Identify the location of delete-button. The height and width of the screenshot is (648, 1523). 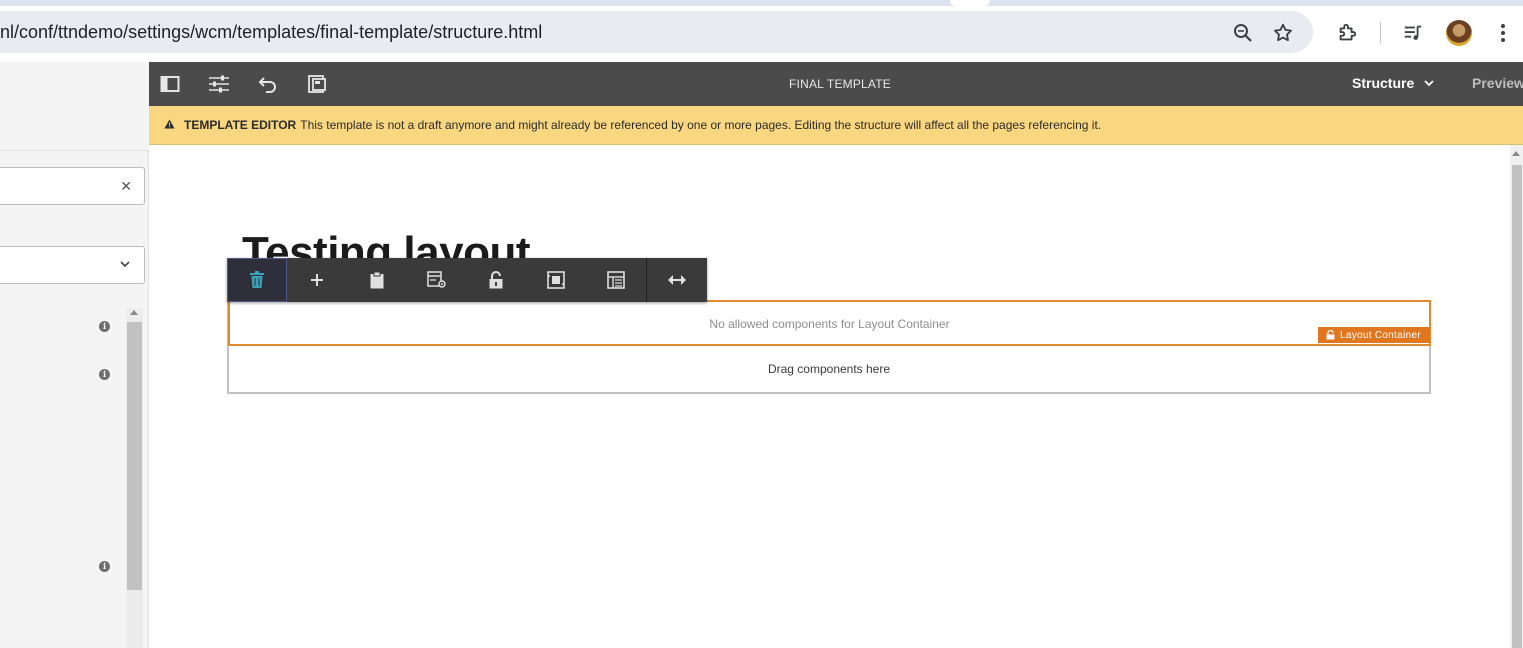
(257, 280).